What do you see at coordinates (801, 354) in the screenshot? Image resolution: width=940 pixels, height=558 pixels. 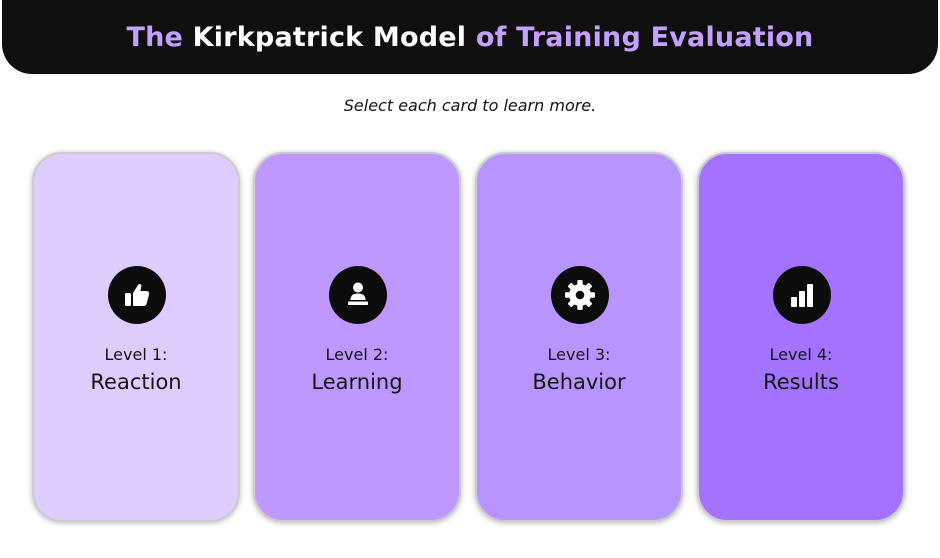 I see `card-level-label: Level 4:` at bounding box center [801, 354].